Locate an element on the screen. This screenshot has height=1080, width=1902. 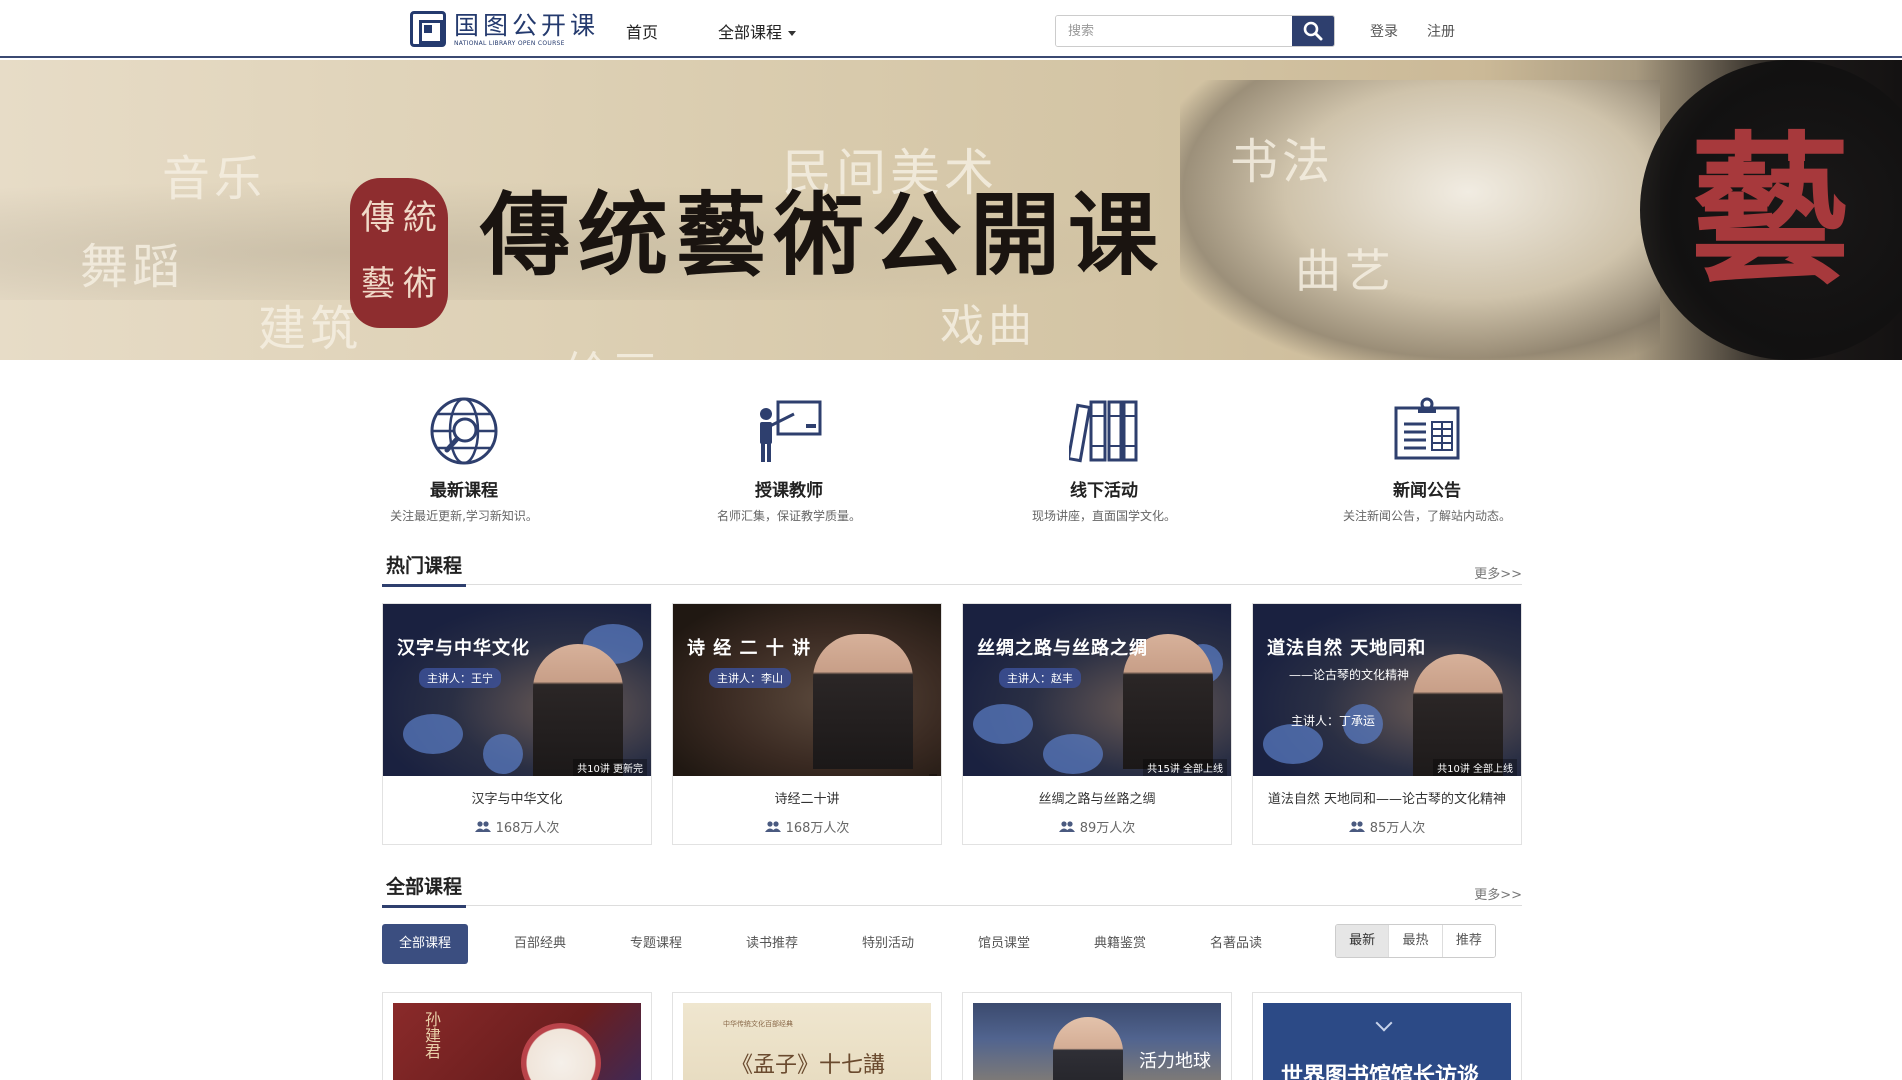
feature-title: 最新课程 is located at coordinates (464, 491).